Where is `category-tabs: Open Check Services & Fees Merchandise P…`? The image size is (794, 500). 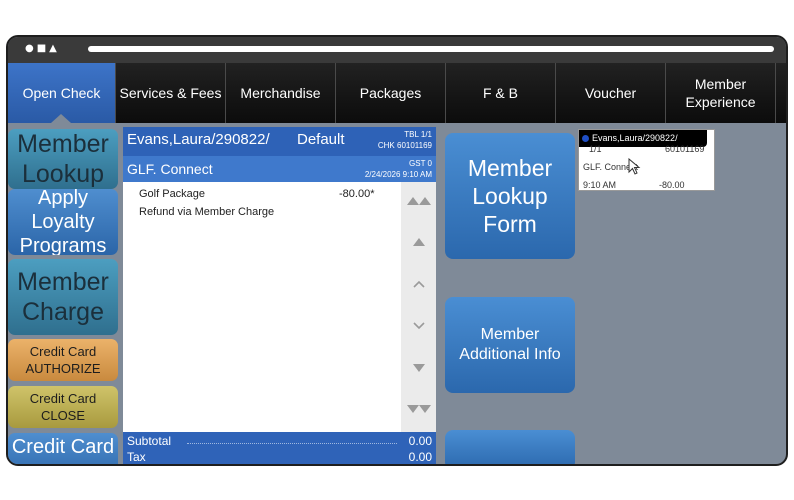 category-tabs: Open Check Services & Fees Merchandise P… is located at coordinates (397, 93).